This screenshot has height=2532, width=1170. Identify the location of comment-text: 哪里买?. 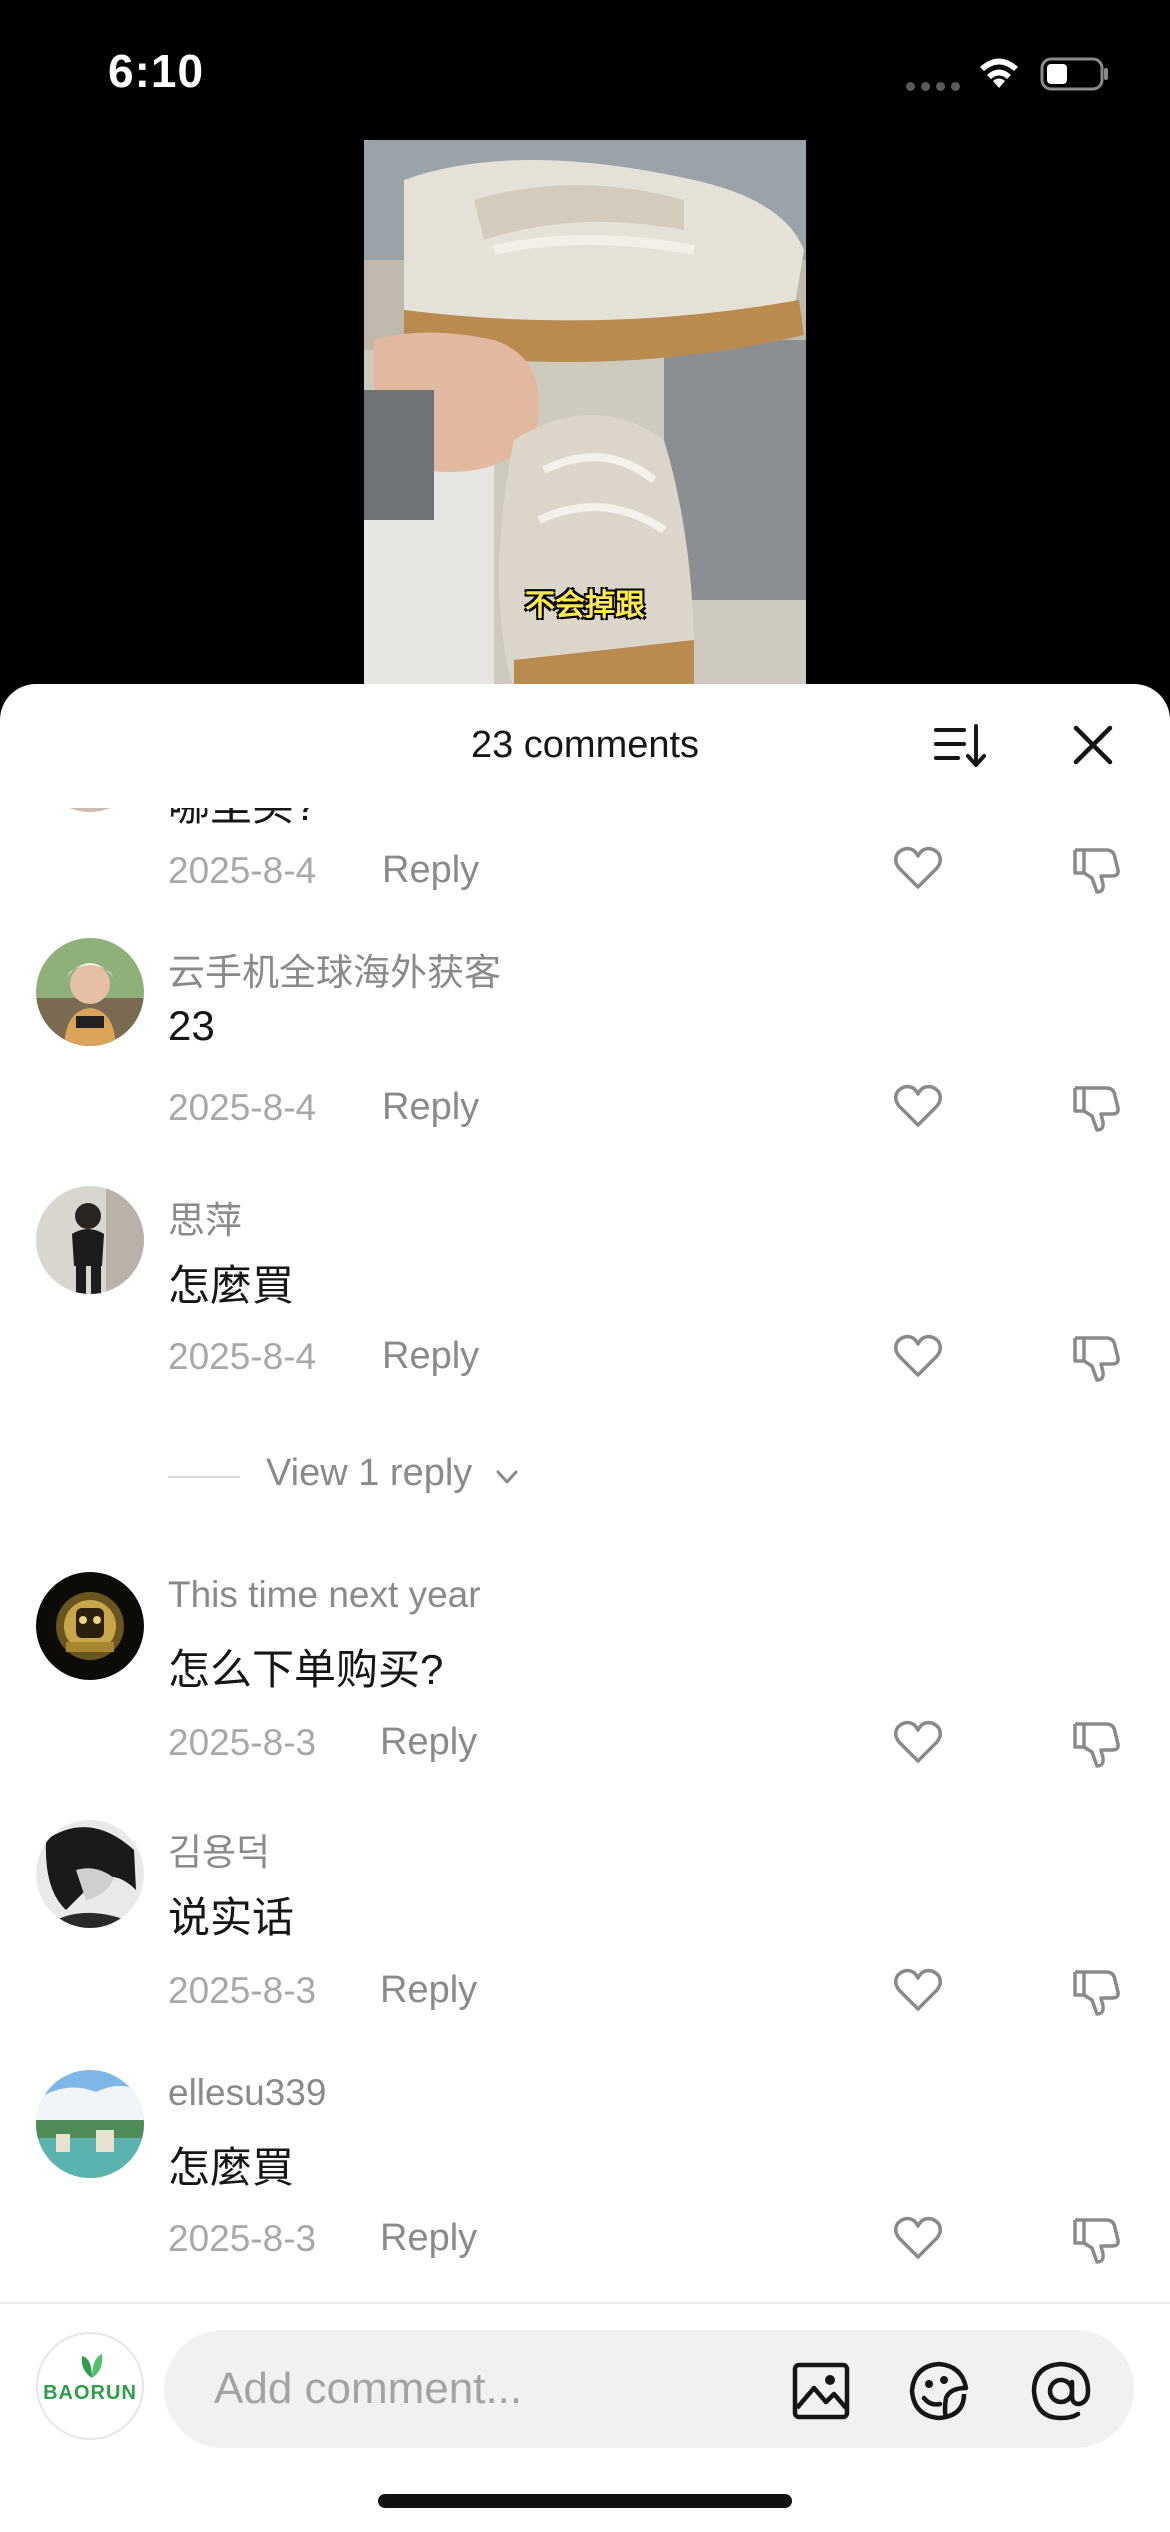
(242, 820).